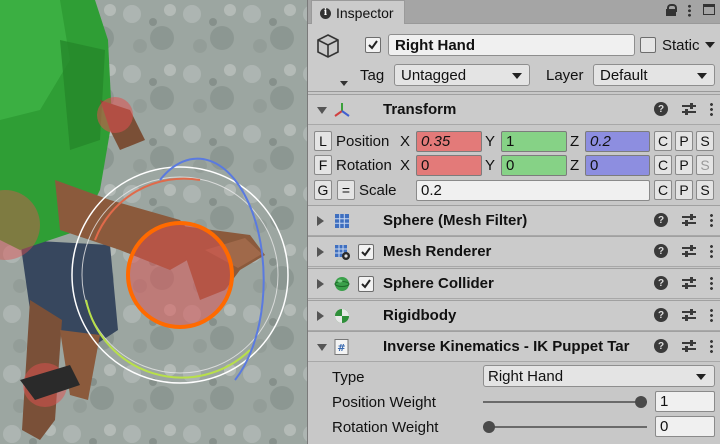  What do you see at coordinates (514, 315) in the screenshot?
I see `component-rigidbody: Rigidbody ?` at bounding box center [514, 315].